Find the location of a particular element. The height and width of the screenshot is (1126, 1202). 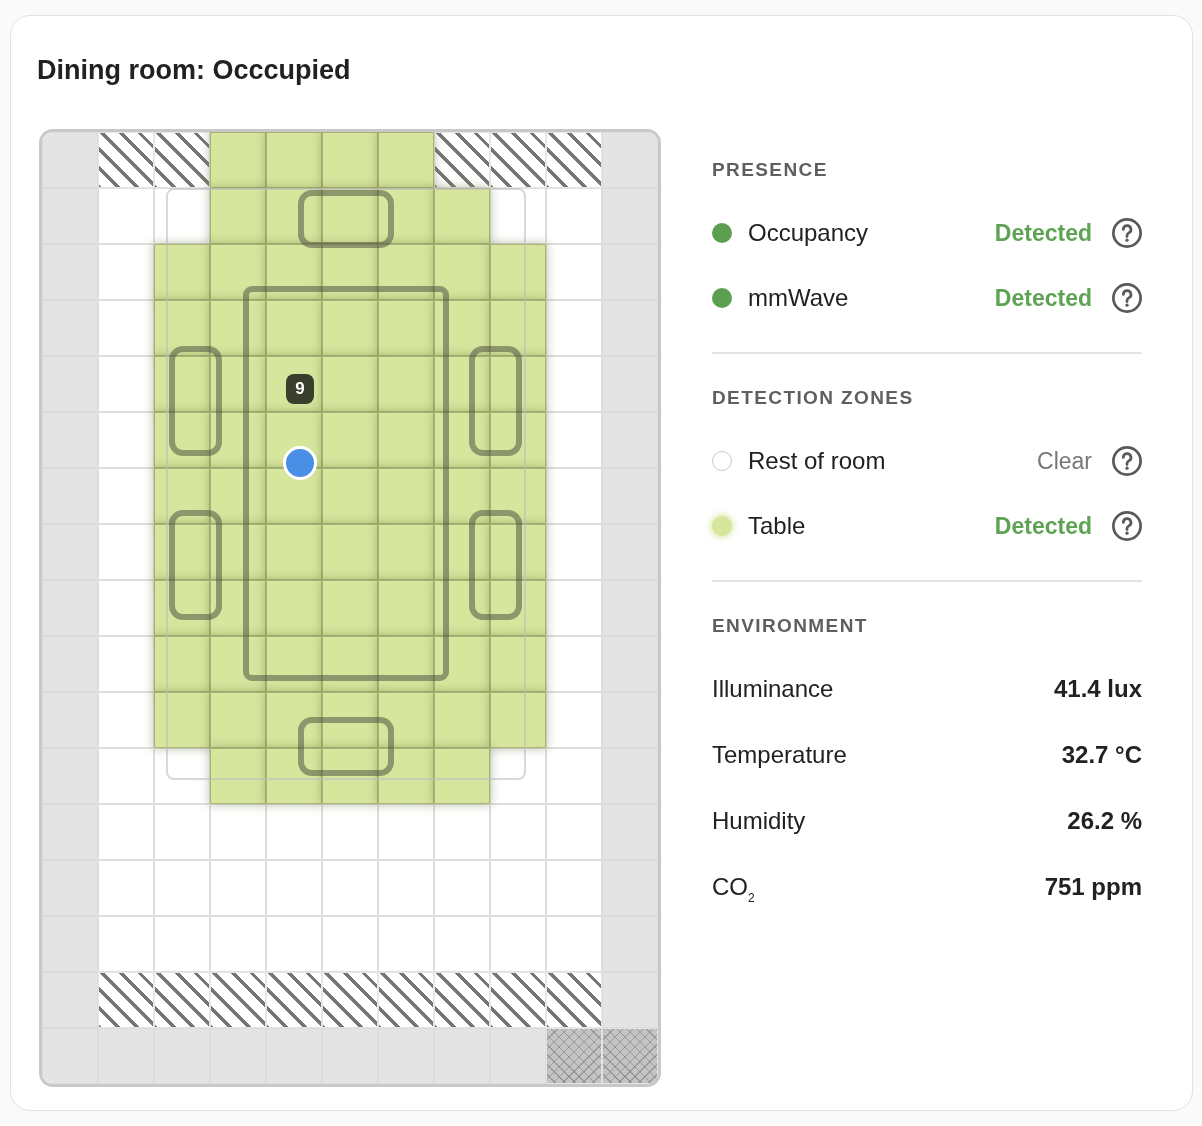

section-heading: ENVIRONMENT is located at coordinates (790, 626).